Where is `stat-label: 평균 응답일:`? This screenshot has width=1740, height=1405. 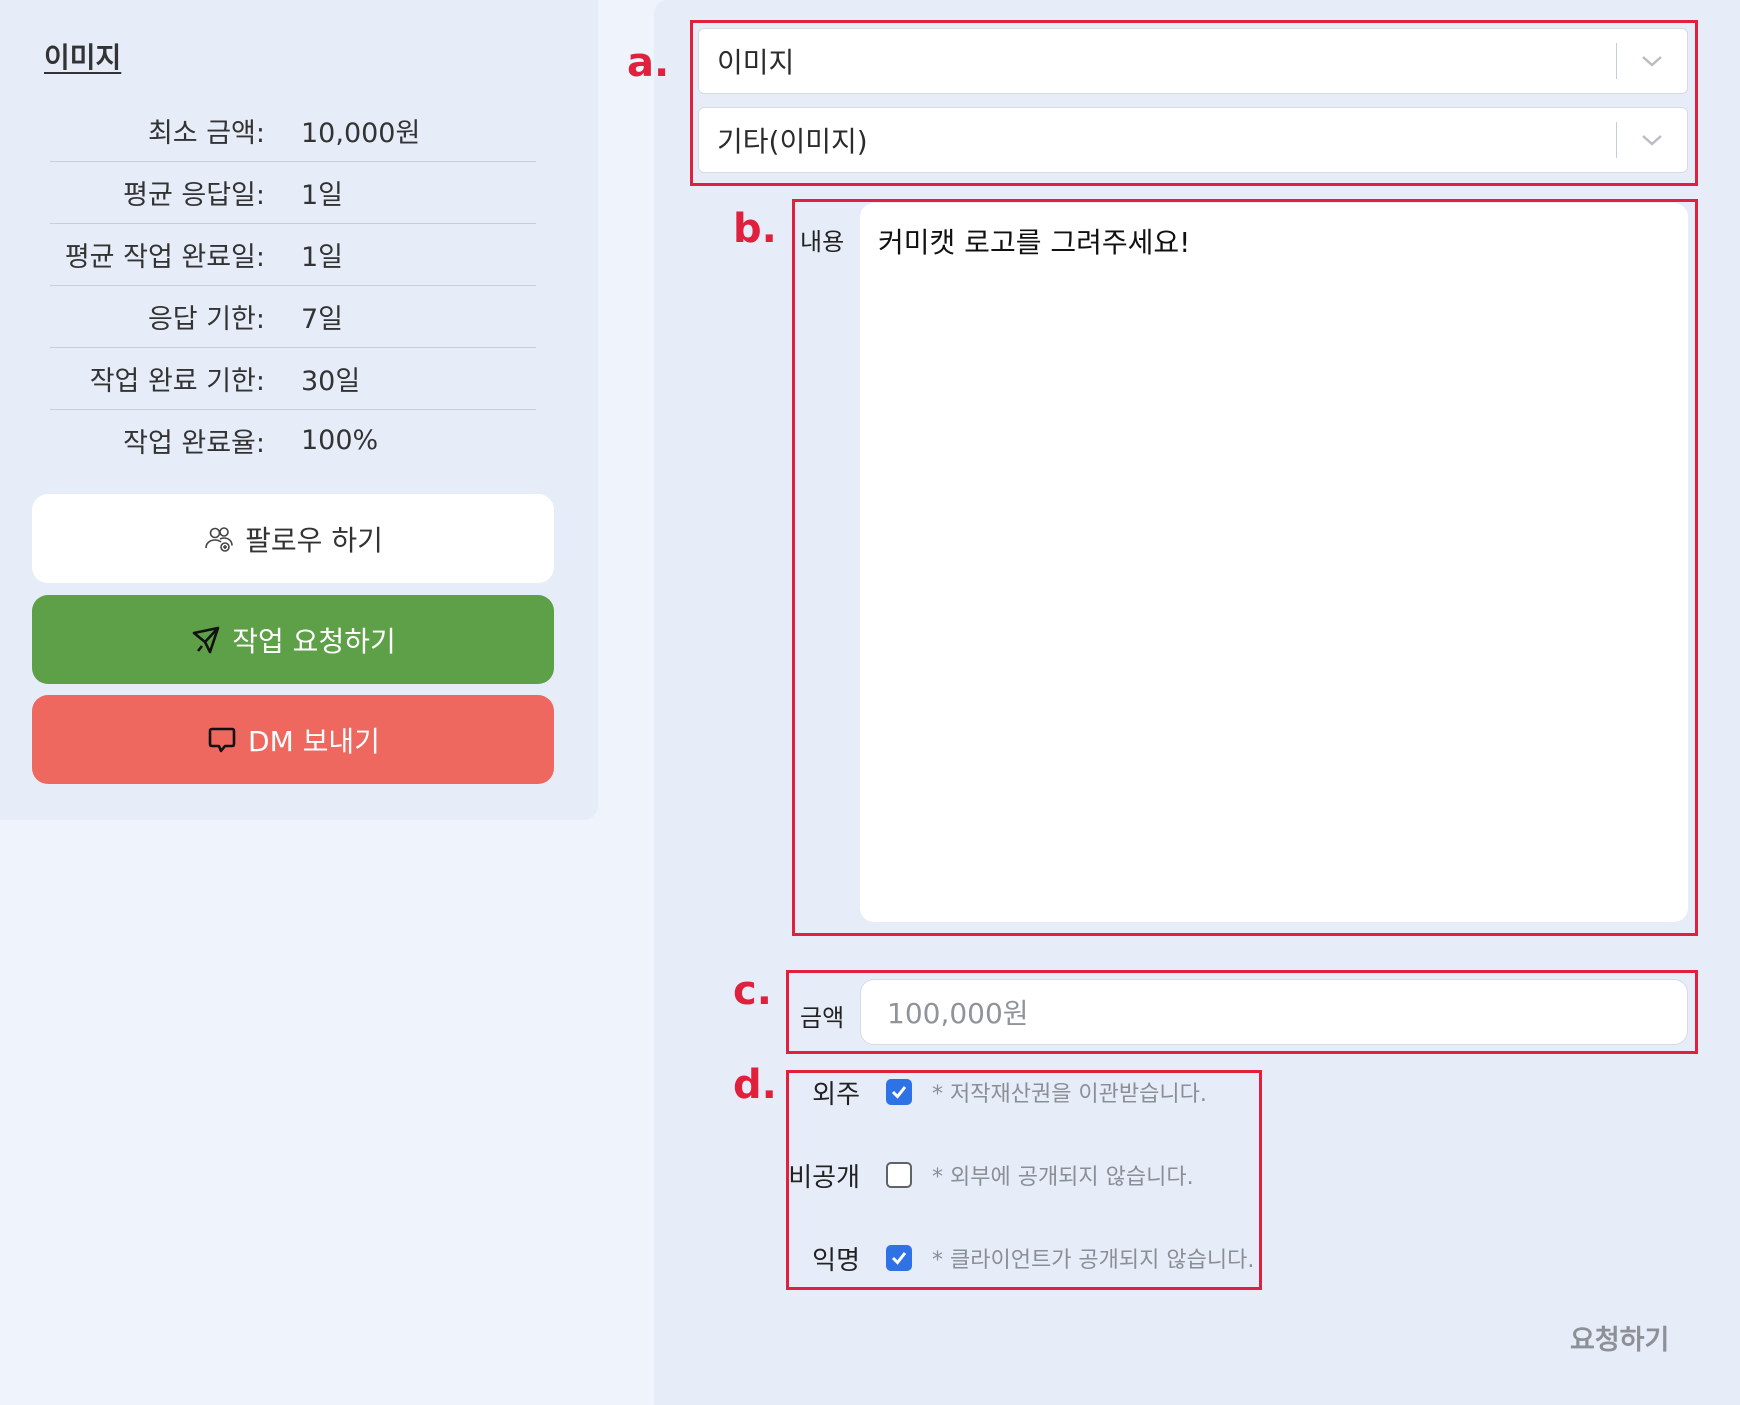 stat-label: 평균 응답일: is located at coordinates (194, 195).